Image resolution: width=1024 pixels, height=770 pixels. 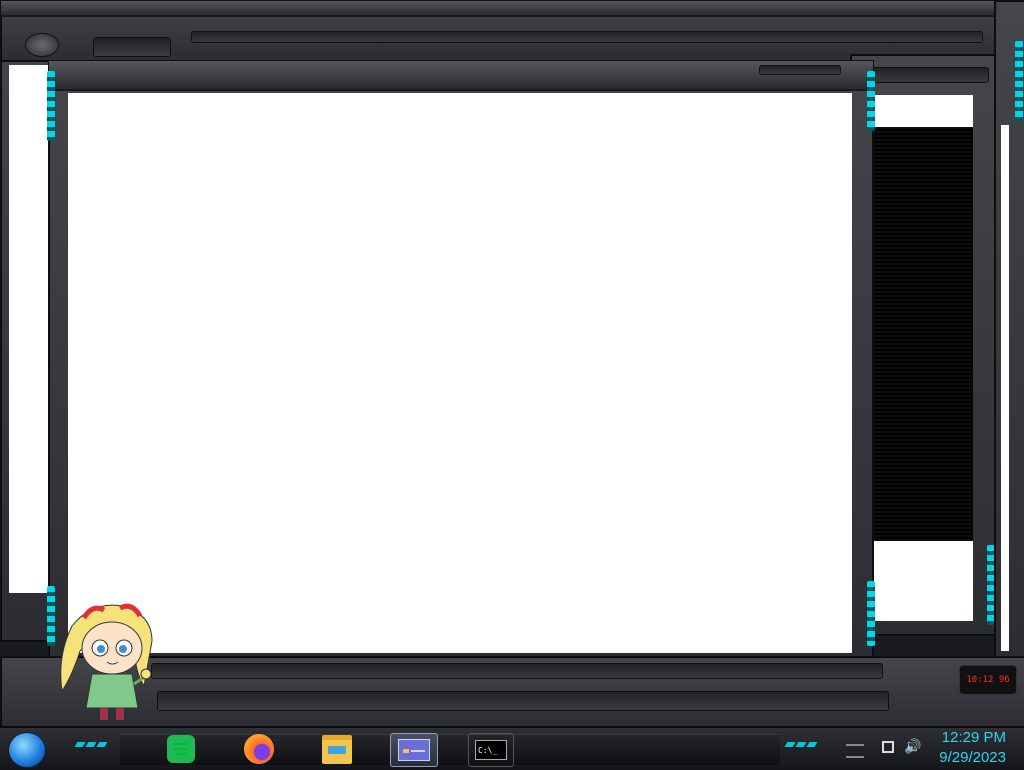 I want to click on terminal-icon-text: C:\_, so click(x=488, y=750).